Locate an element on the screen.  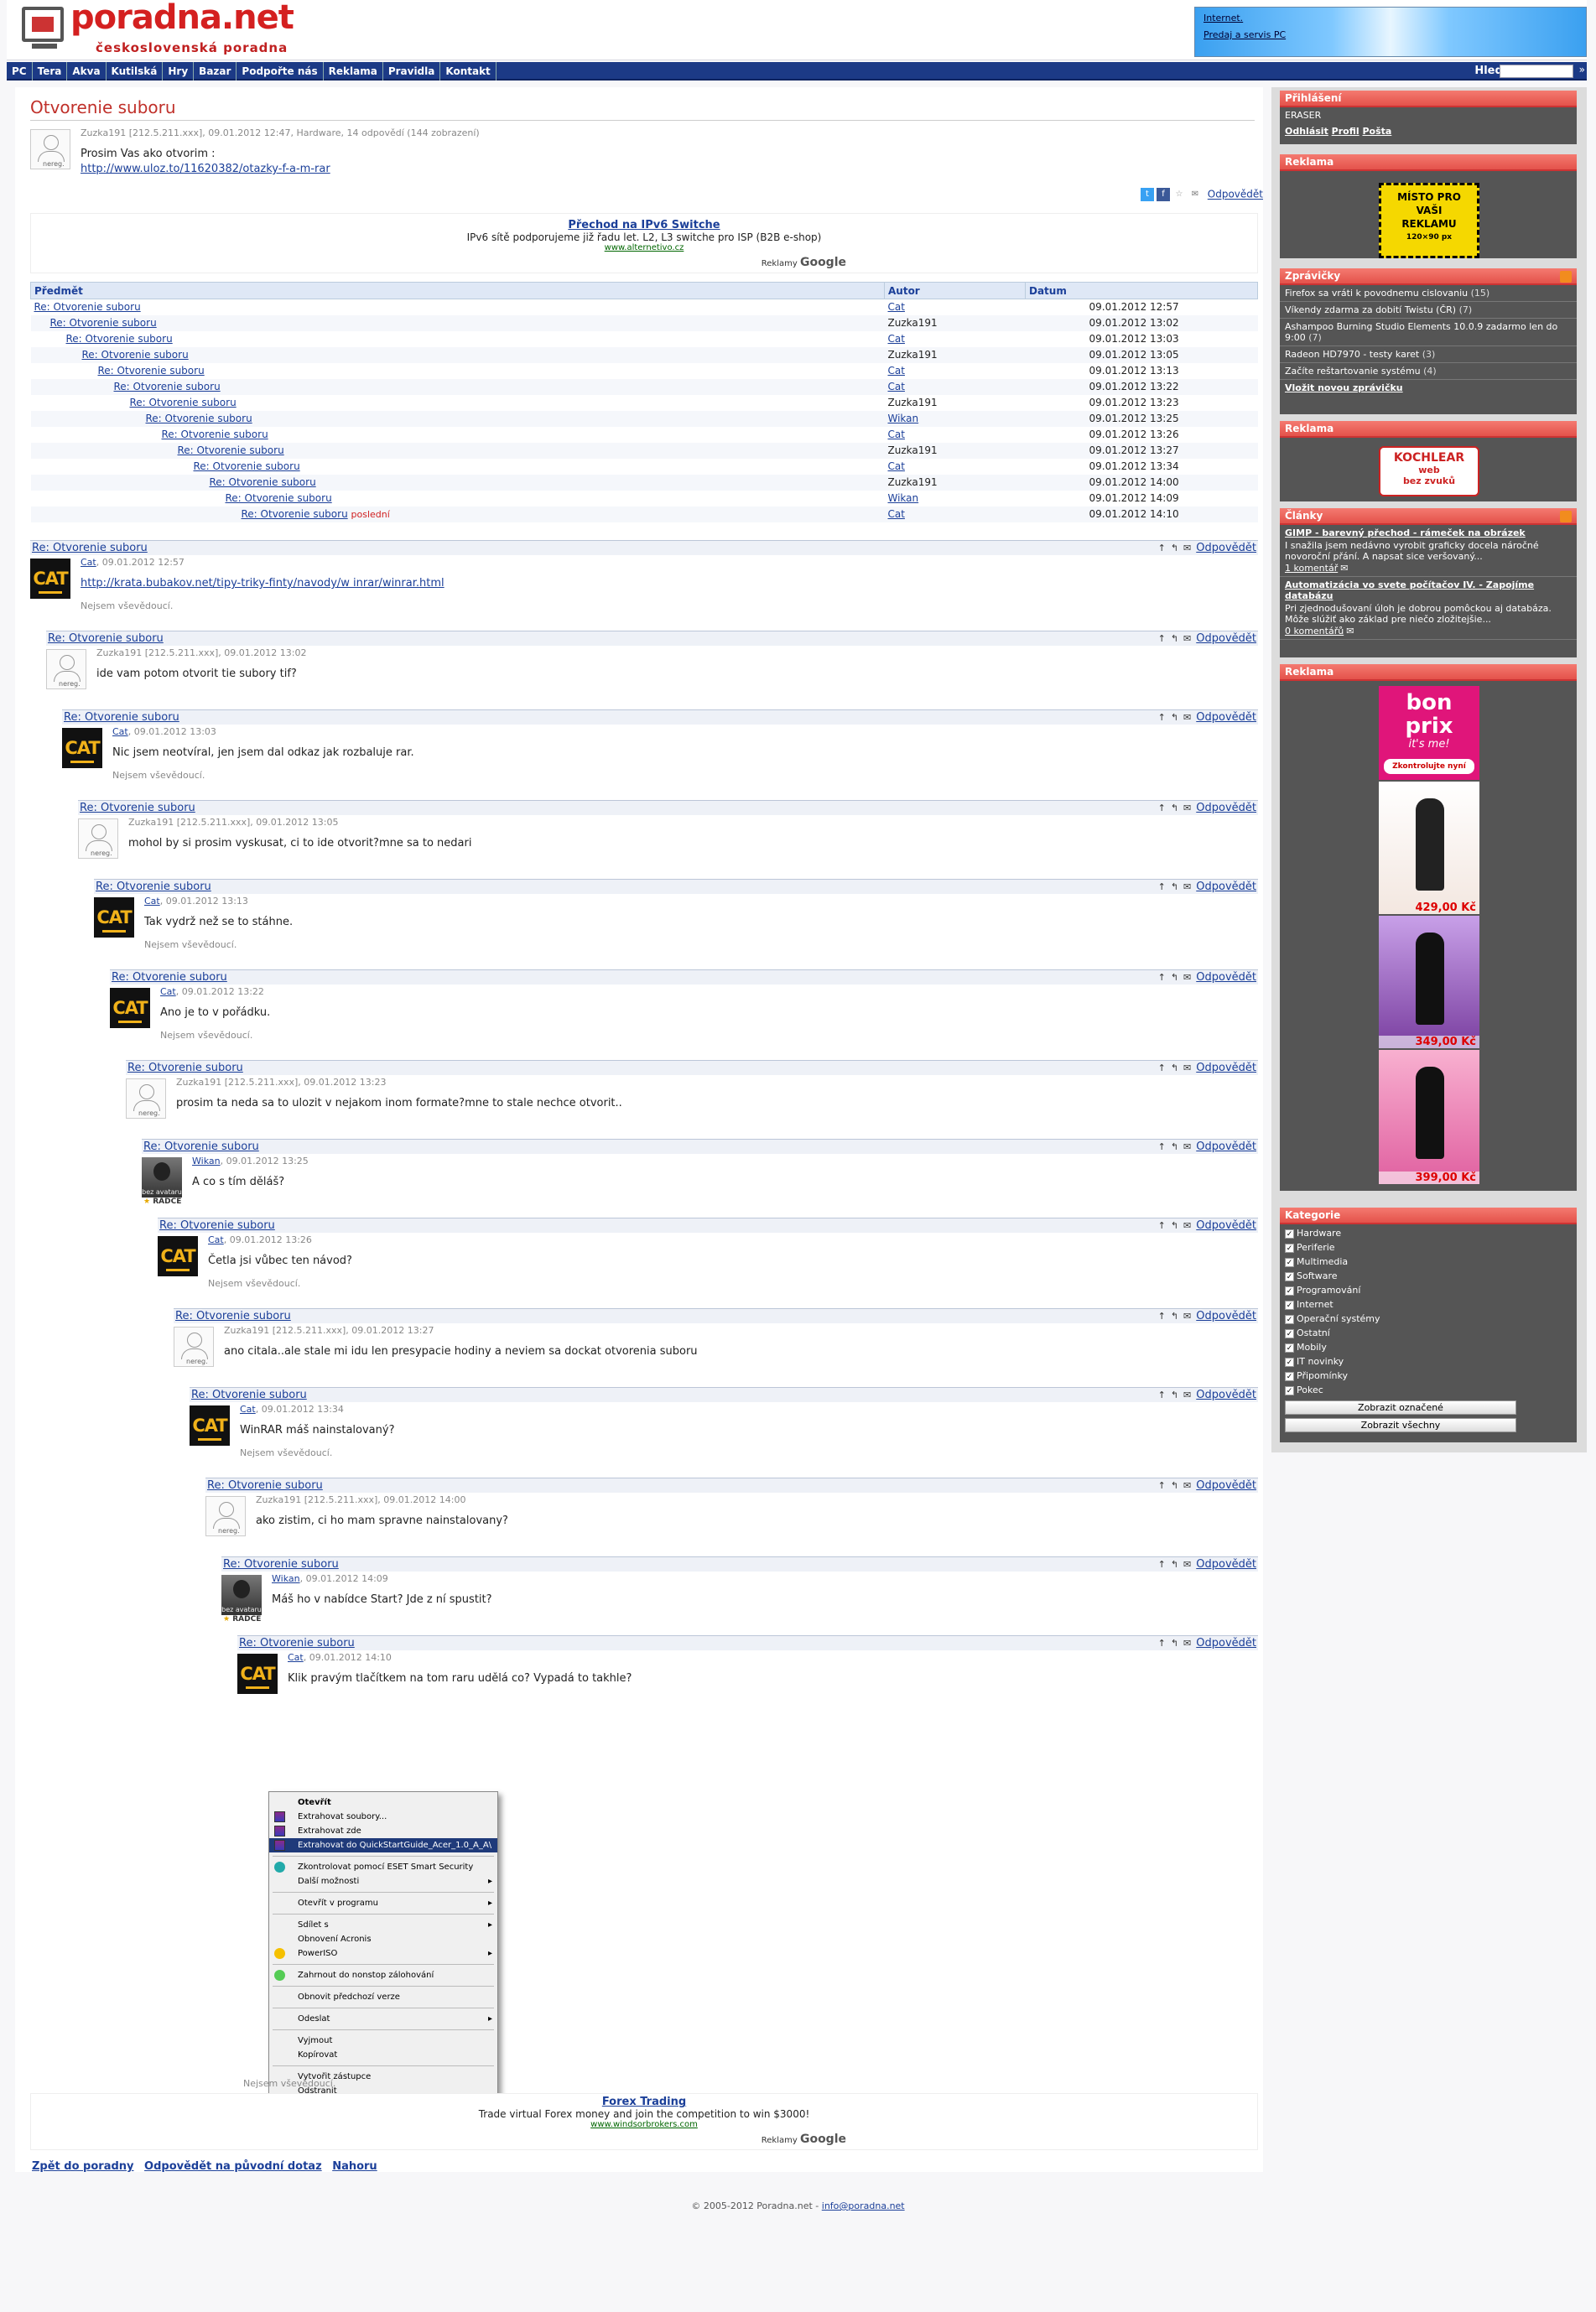
header-link-internet: Internet. is located at coordinates (1394, 18).